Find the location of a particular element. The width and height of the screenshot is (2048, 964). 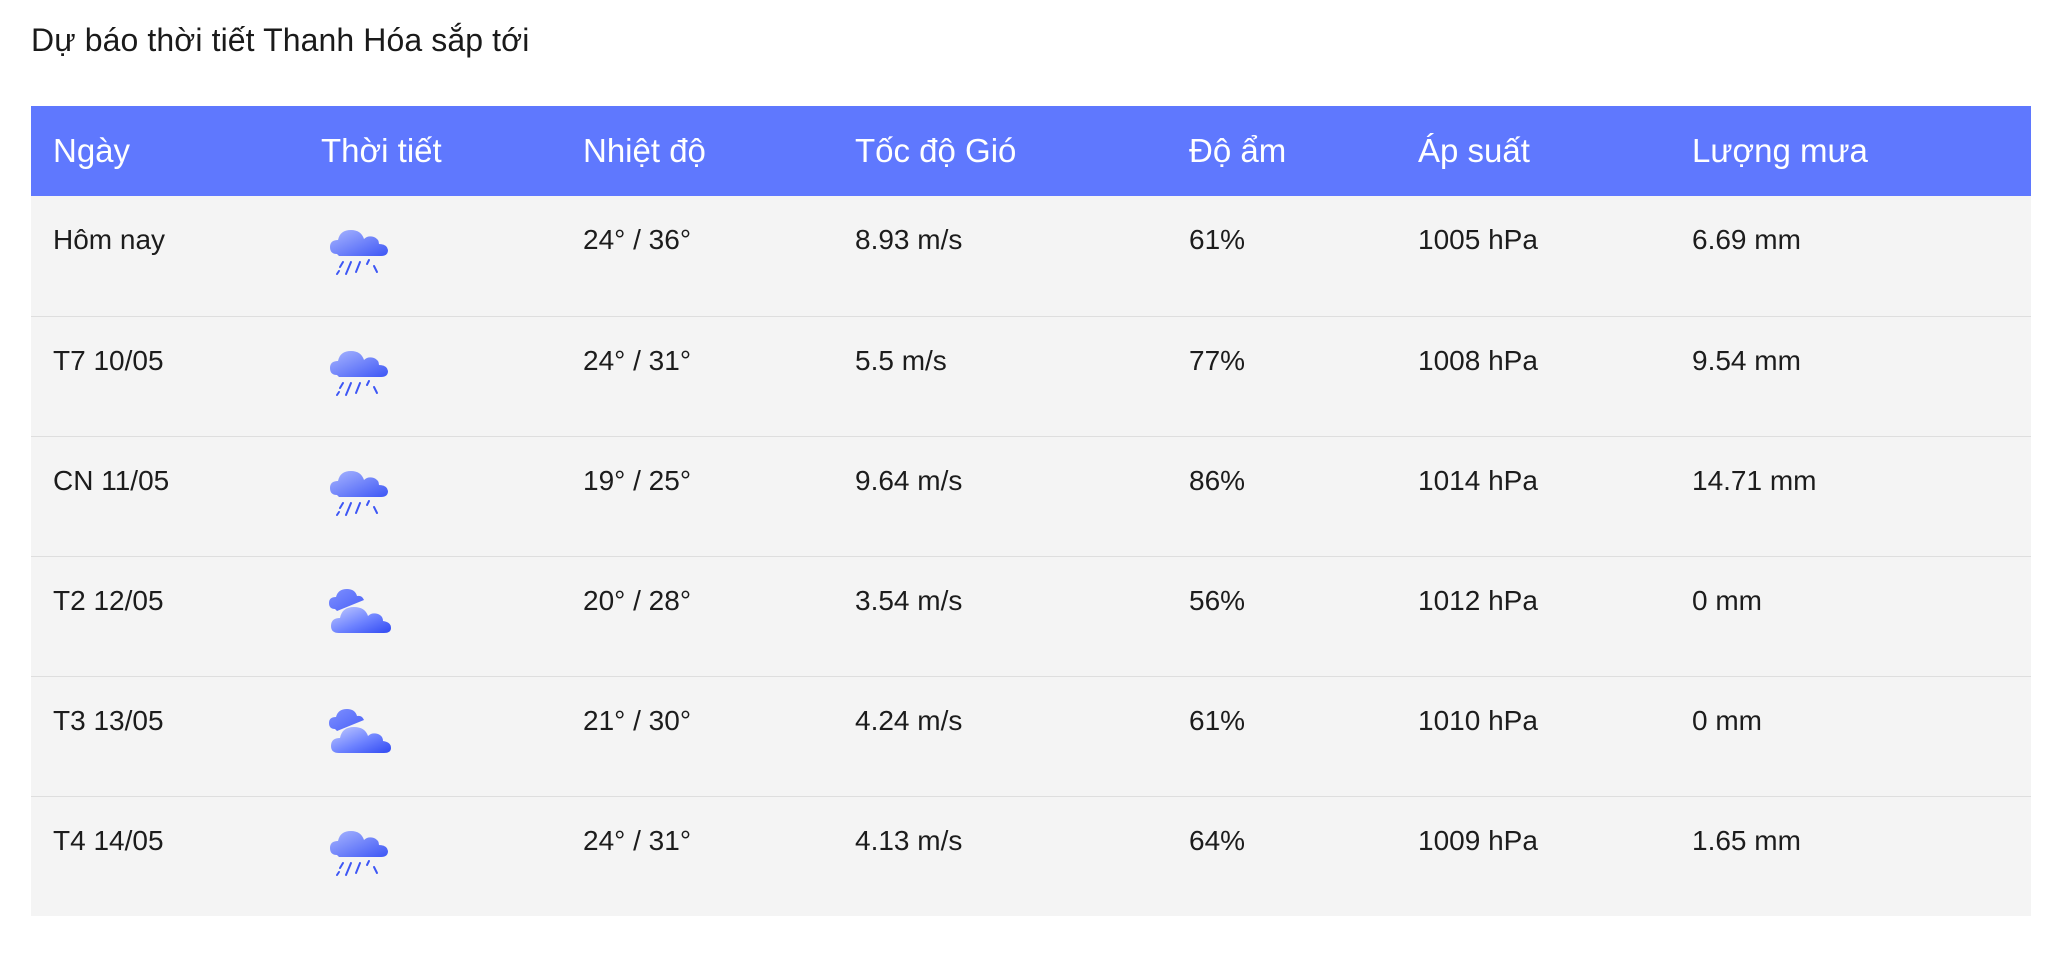

wind-cell: 8.93 m/s is located at coordinates (909, 239).